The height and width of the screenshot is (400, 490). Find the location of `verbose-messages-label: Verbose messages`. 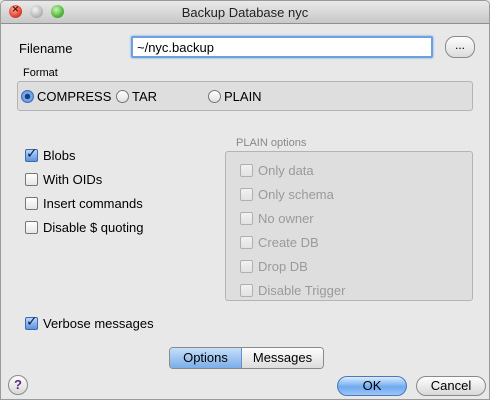

verbose-messages-label: Verbose messages is located at coordinates (98, 323).